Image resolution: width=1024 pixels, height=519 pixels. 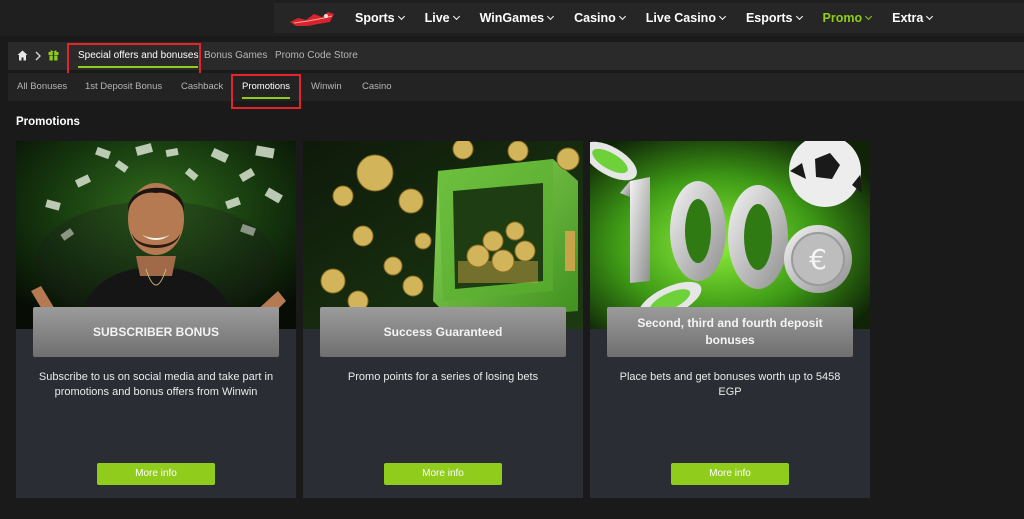 I want to click on nav-item-live-casino: Live Casino, so click(x=686, y=18).